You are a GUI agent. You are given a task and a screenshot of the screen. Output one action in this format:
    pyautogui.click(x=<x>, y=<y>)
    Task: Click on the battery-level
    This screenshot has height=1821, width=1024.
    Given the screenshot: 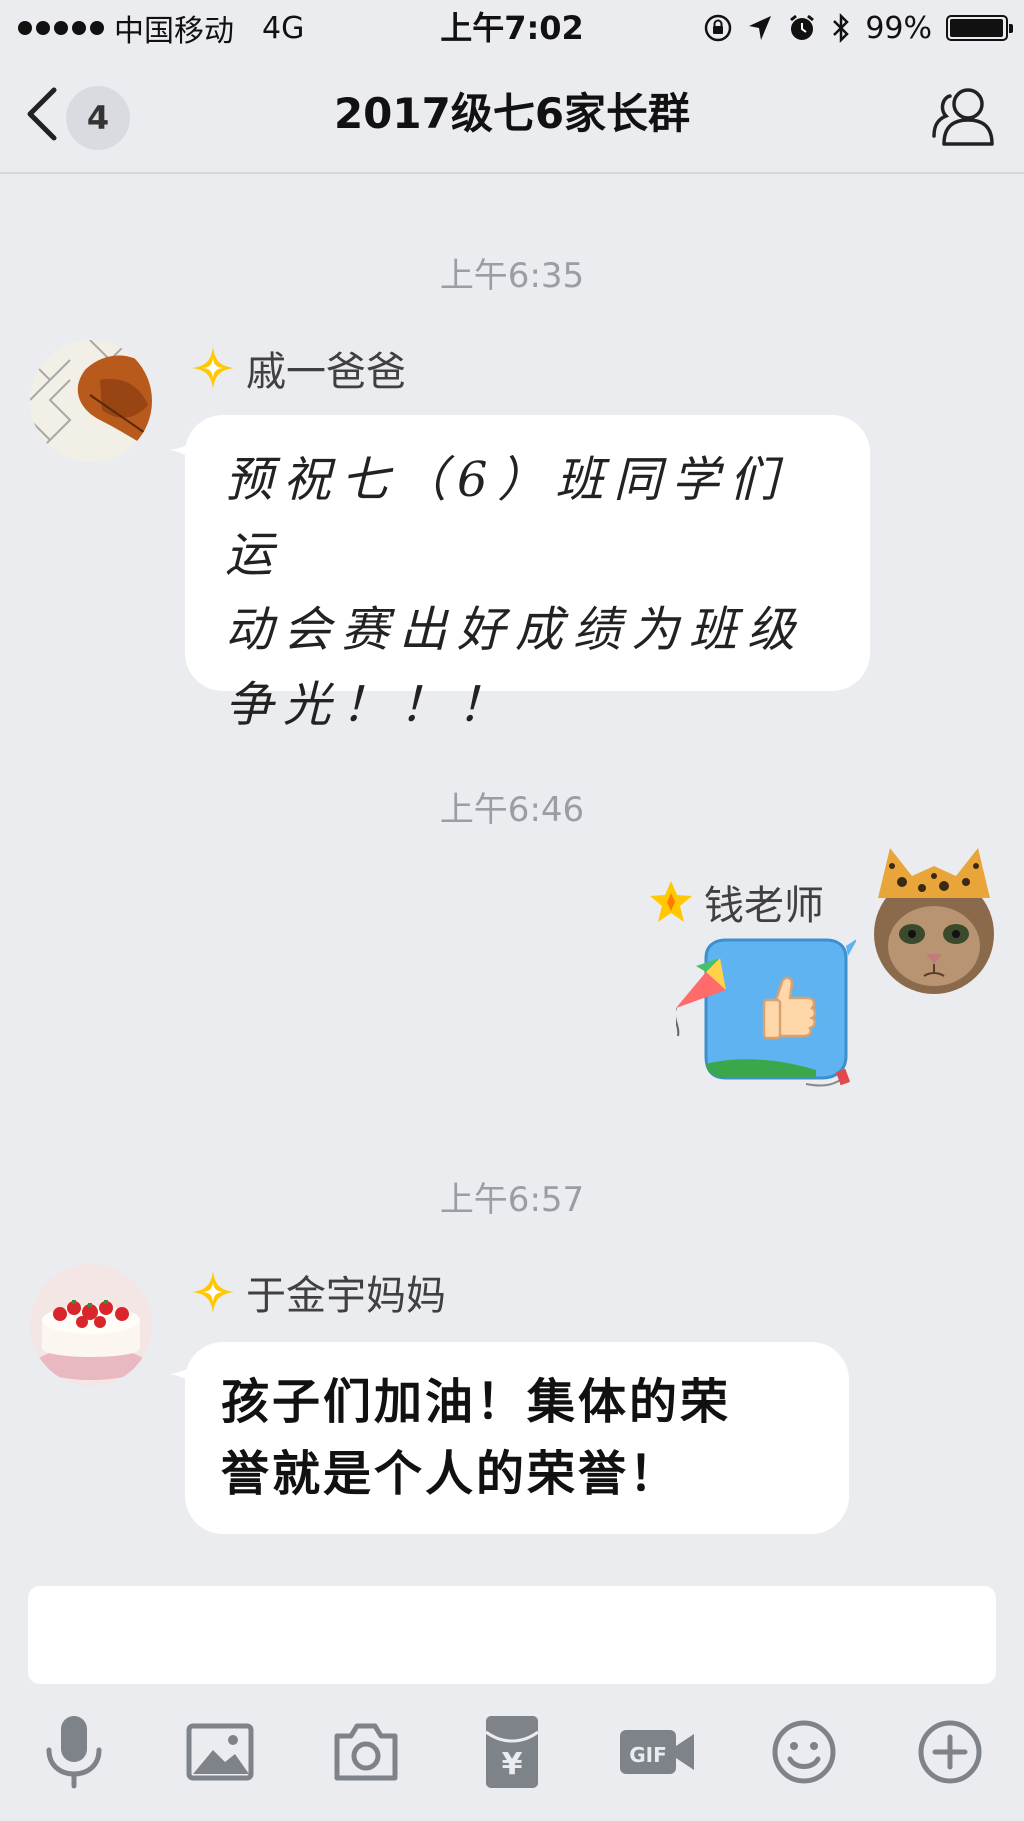 What is the action you would take?
    pyautogui.click(x=976, y=28)
    